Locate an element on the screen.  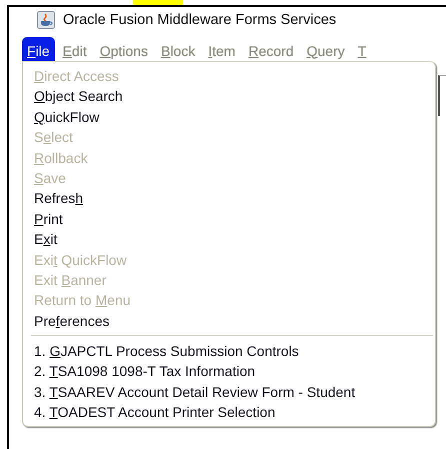
menu-tab: T is located at coordinates (362, 49).